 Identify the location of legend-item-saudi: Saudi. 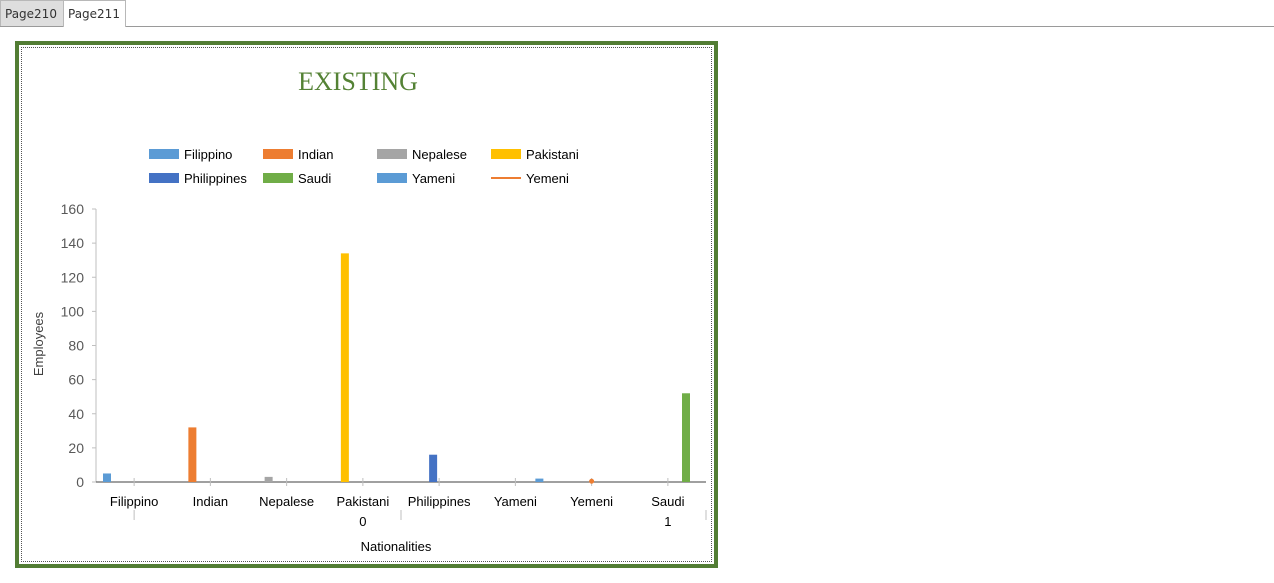
(297, 178).